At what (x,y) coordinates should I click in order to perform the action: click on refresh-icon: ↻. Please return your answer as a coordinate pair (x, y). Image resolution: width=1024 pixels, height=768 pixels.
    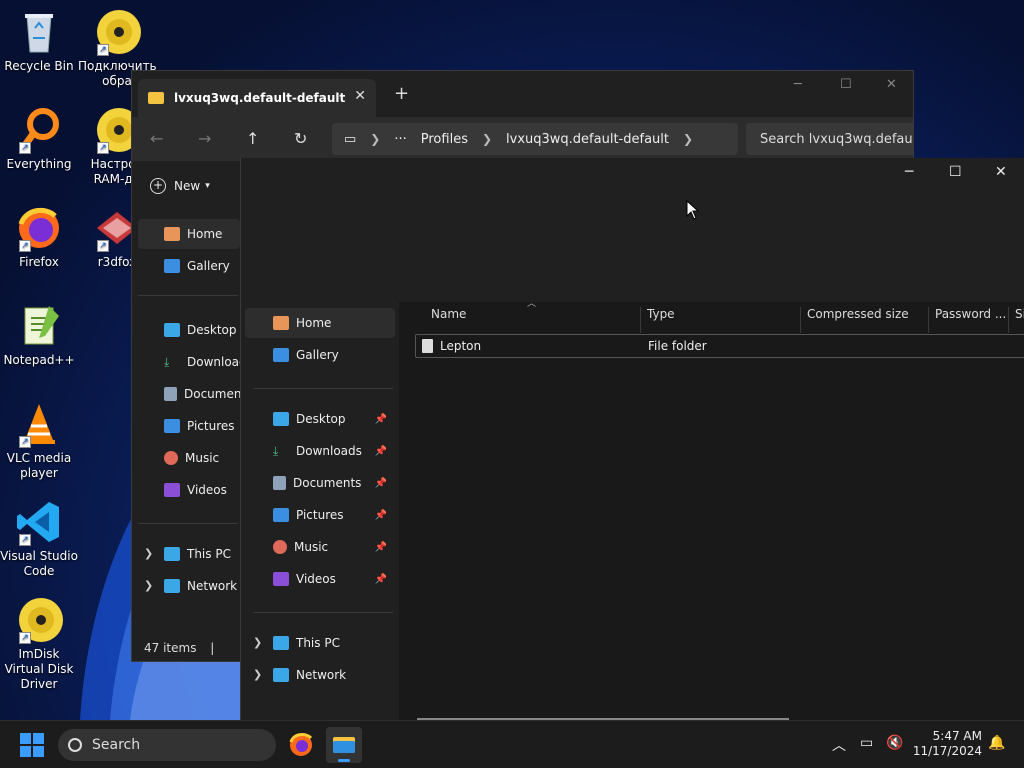
    Looking at the image, I should click on (300, 138).